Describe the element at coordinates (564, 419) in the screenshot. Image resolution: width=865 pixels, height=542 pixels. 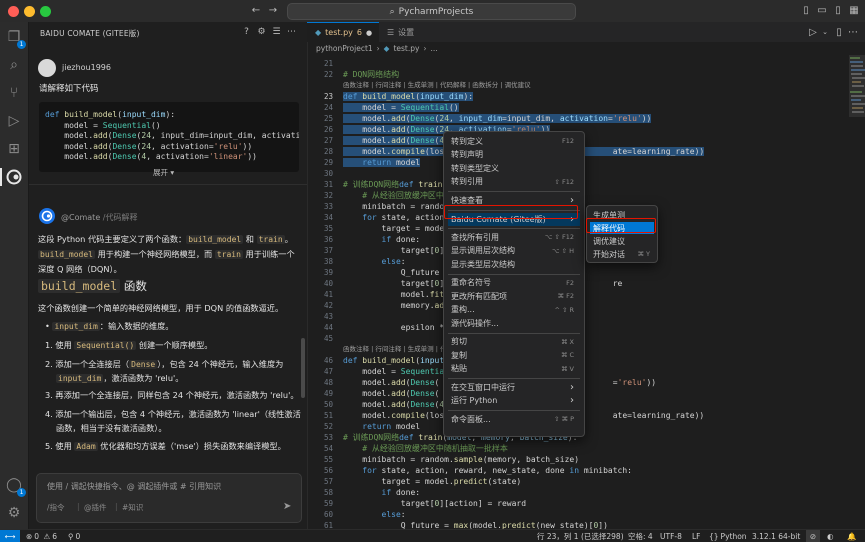
I see `menu-item-shortcut: ⇧ ⌘ P` at that location.